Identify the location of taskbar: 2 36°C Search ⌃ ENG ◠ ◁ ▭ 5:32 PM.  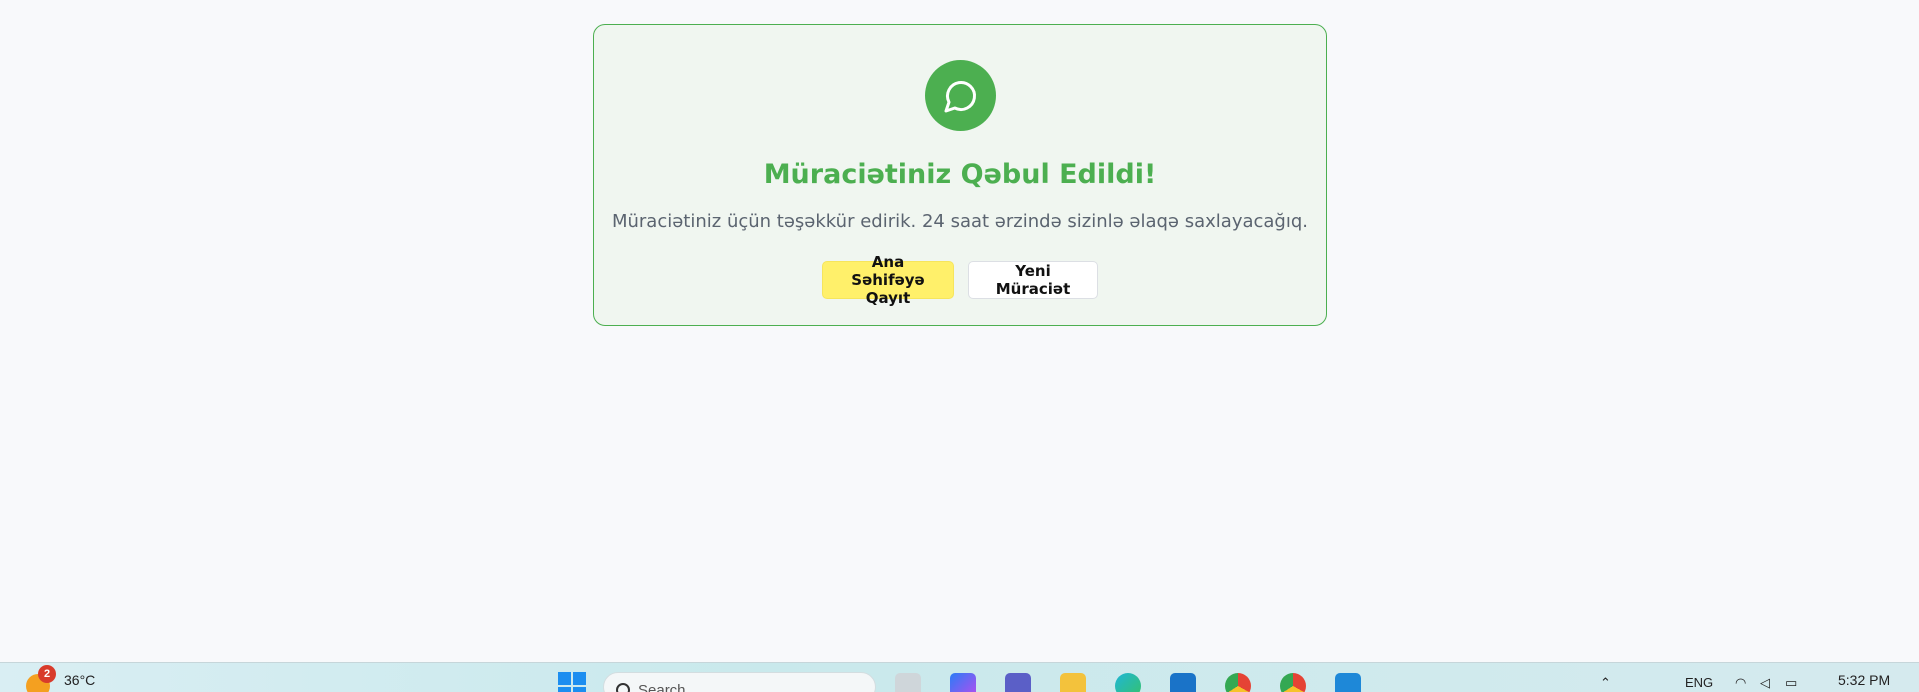
(959, 677).